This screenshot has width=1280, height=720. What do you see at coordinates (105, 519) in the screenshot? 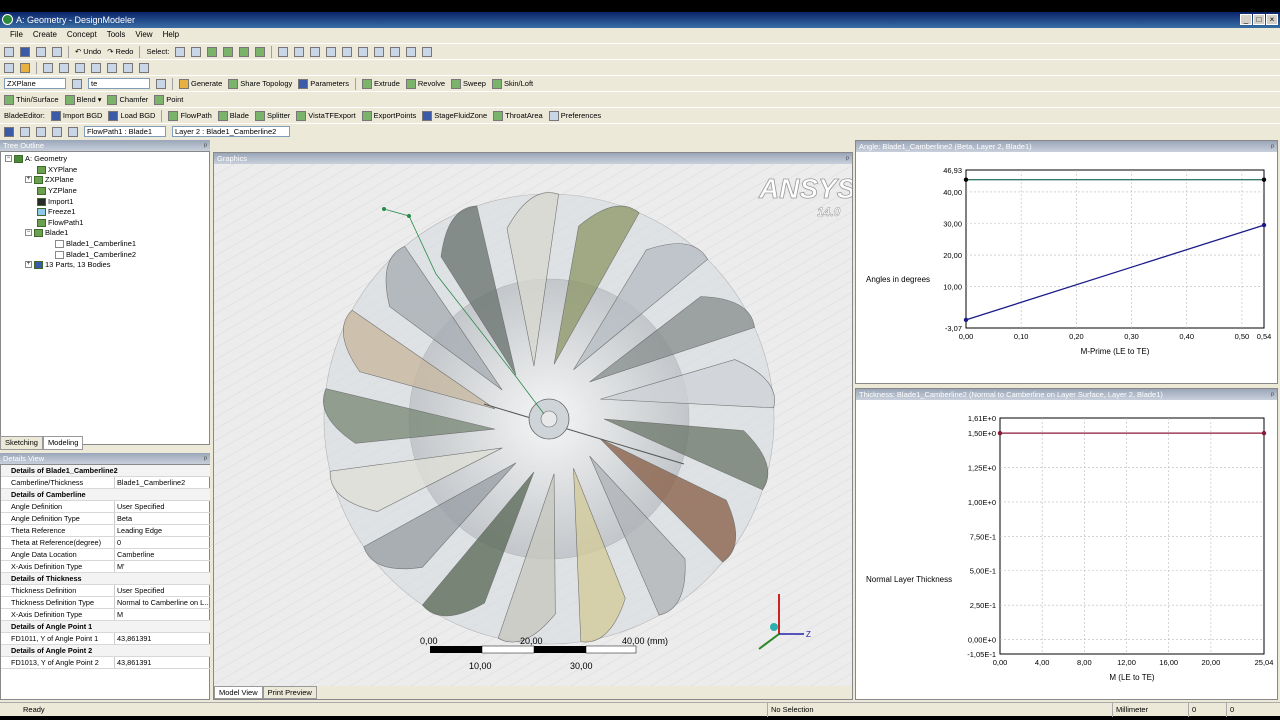
I see `details-row: Angle Definition Type Beta` at bounding box center [105, 519].